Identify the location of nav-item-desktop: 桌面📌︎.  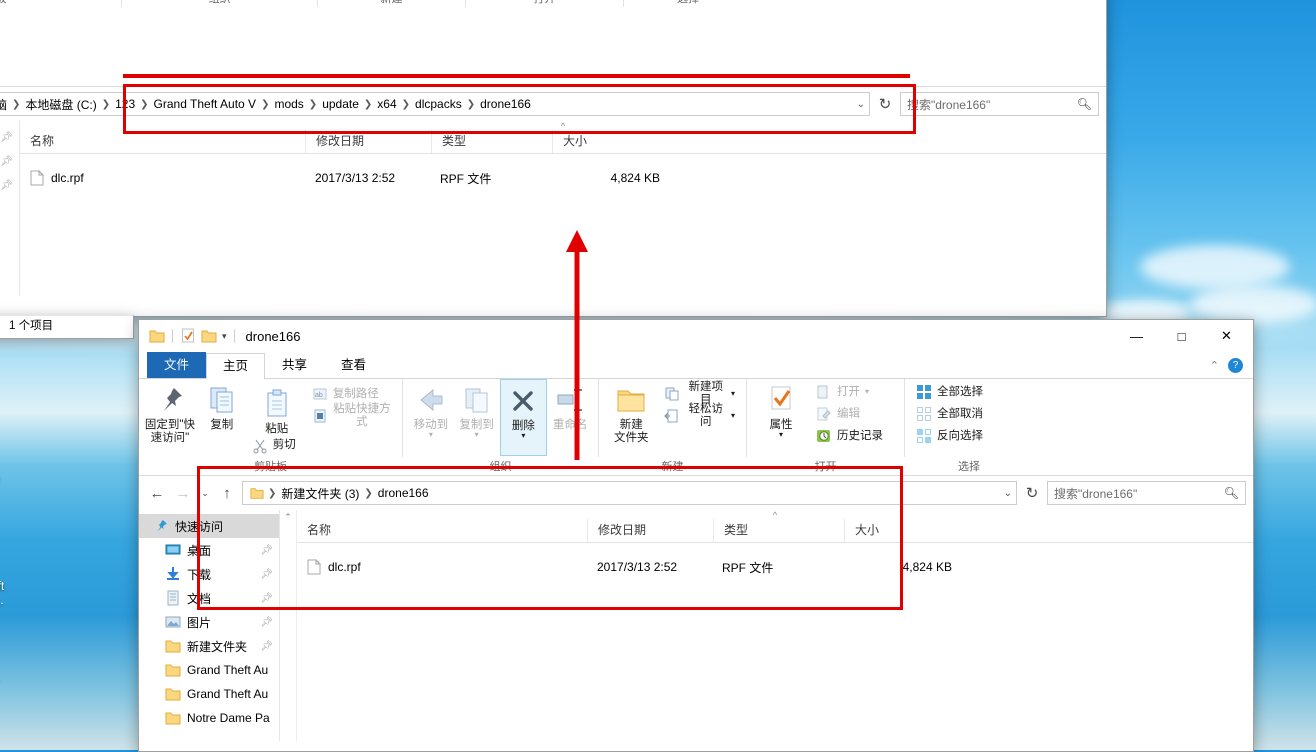
(209, 550).